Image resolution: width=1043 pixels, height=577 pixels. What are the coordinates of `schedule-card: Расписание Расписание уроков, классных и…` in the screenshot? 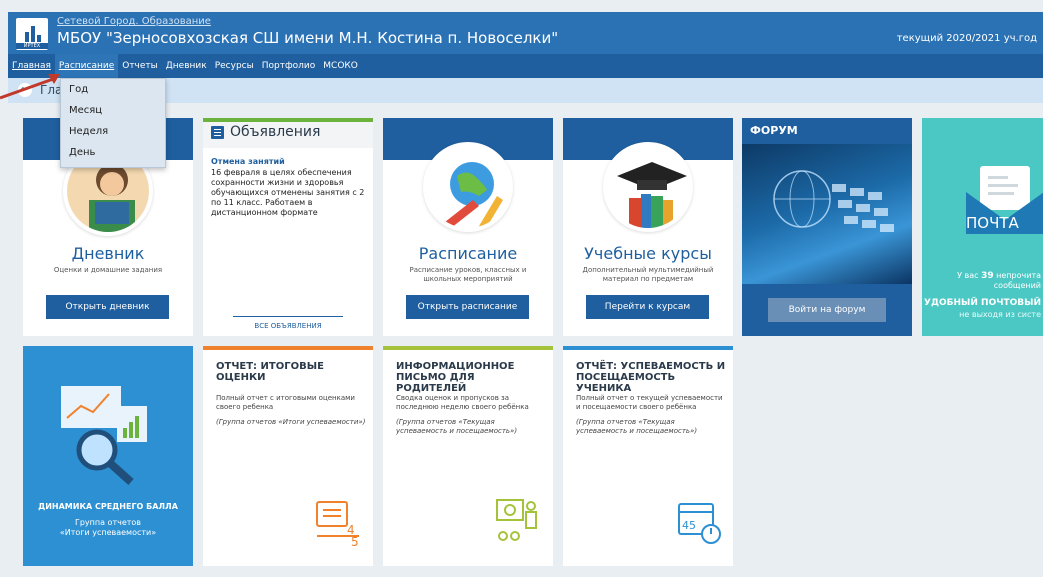 It's located at (468, 227).